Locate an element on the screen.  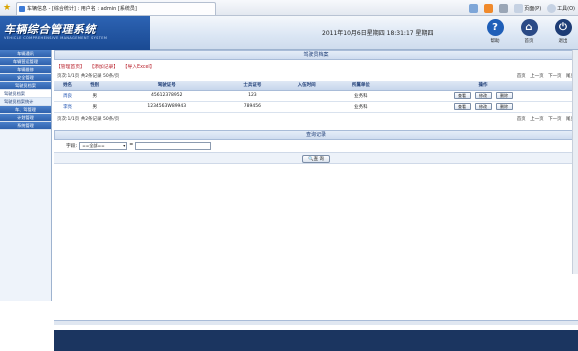
app-title: 车辆综合管理系统 is located at coordinates (50, 29).